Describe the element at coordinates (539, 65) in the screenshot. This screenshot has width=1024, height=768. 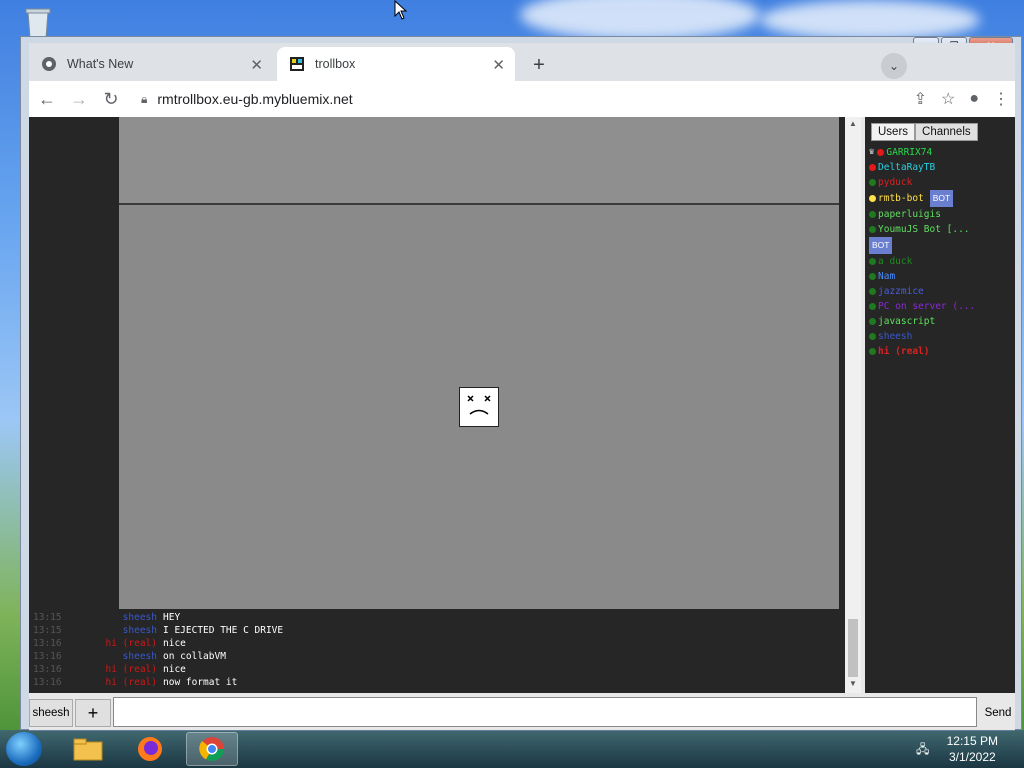
I see `new-tab-button: +` at that location.